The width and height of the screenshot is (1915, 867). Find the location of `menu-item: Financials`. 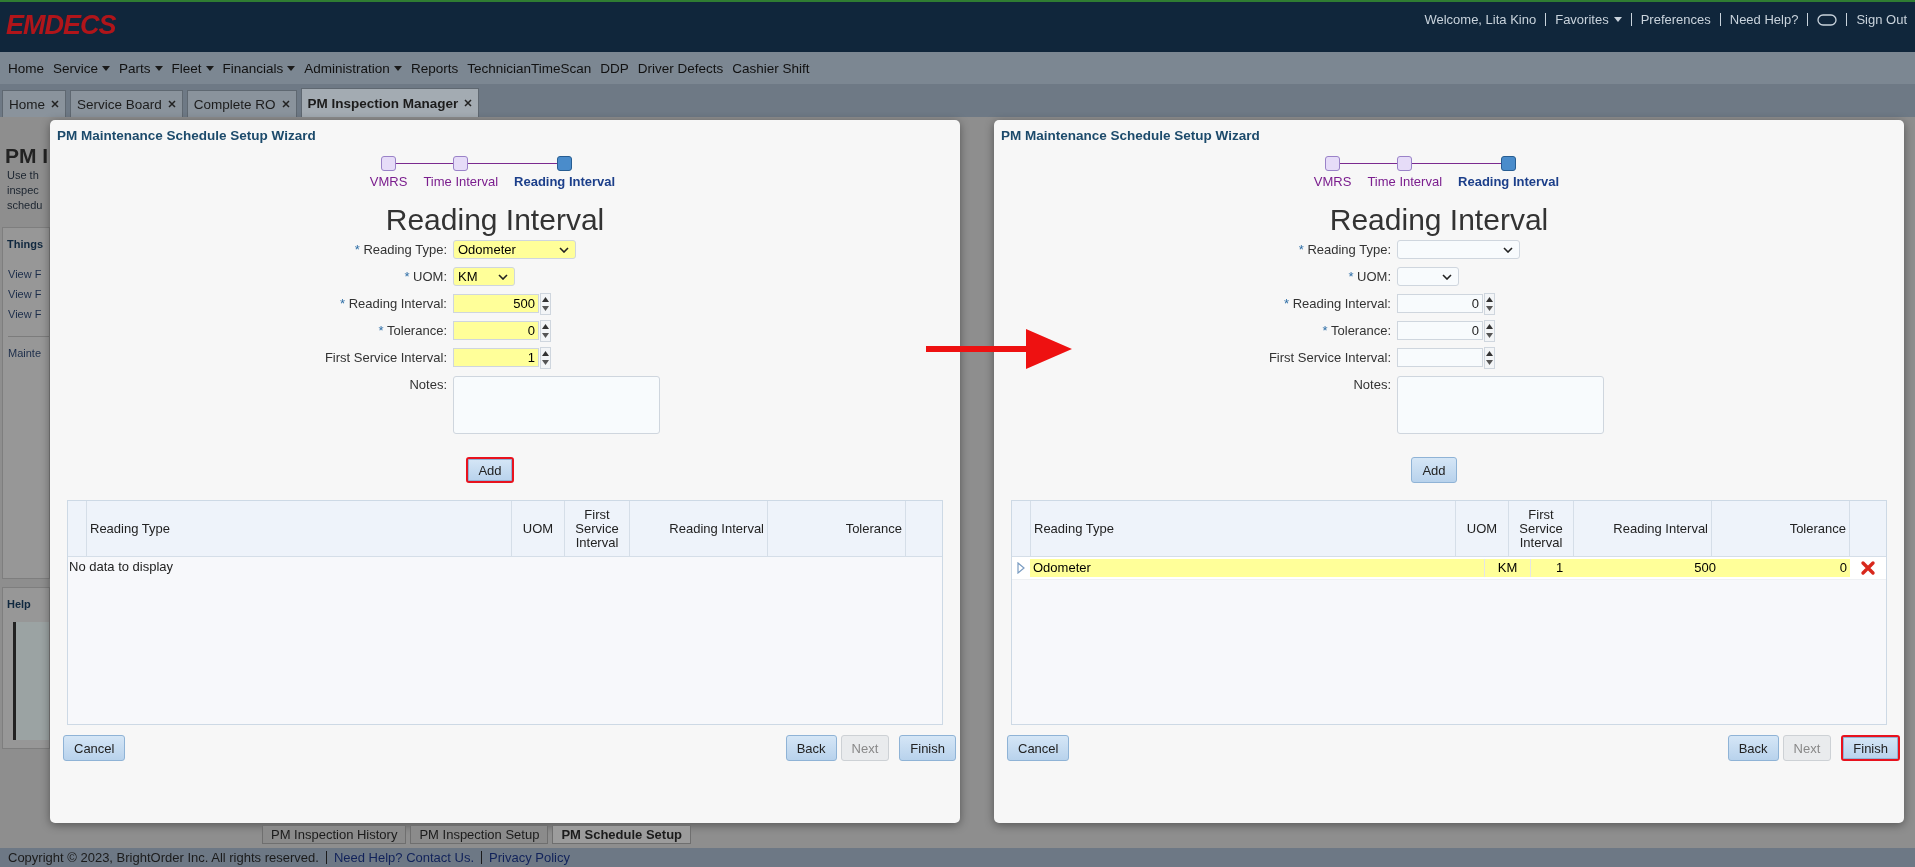

menu-item: Financials is located at coordinates (259, 68).